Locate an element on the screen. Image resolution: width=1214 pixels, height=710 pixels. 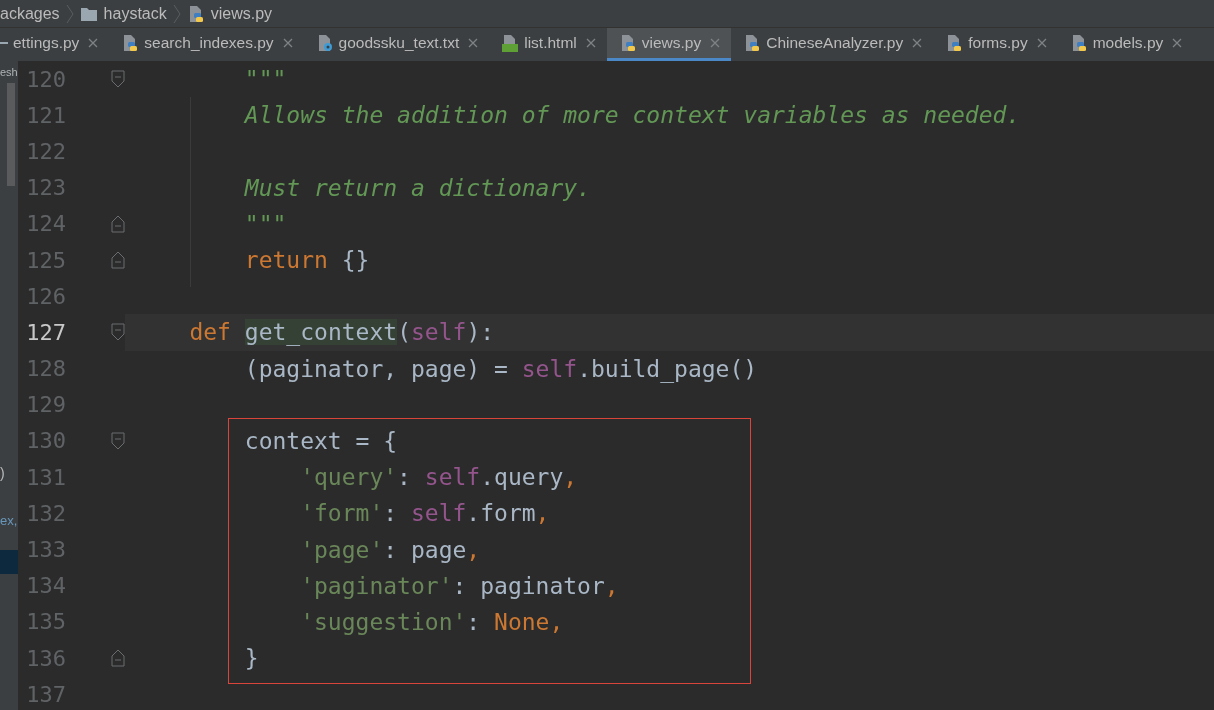
line-number: 135 is located at coordinates (45, 622).